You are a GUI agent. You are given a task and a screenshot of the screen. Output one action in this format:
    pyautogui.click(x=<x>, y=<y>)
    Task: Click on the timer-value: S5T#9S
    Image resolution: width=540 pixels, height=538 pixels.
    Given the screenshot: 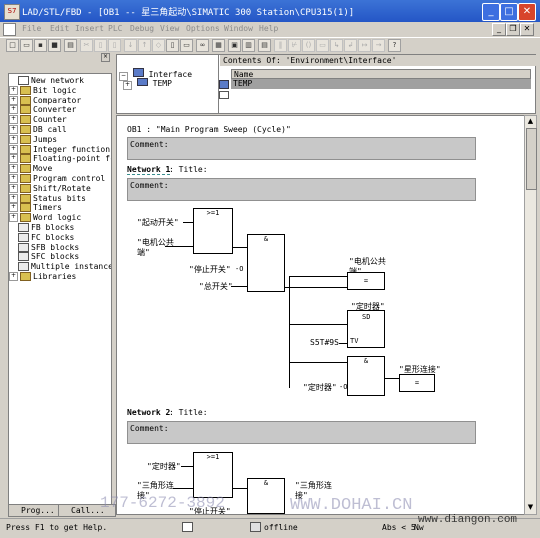 What is the action you would take?
    pyautogui.click(x=324, y=342)
    